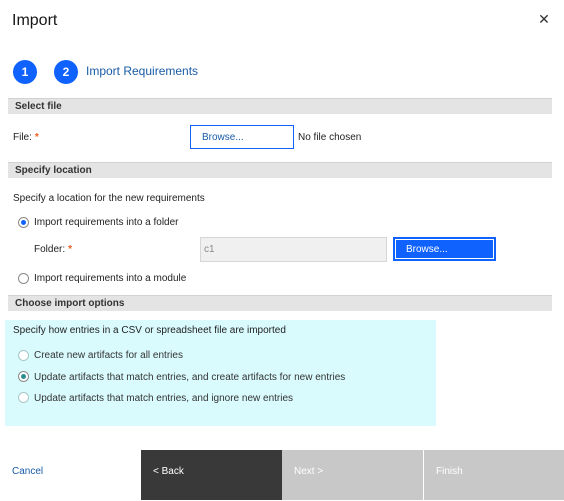  What do you see at coordinates (142, 71) in the screenshot?
I see `step-2-label: Import Requirements` at bounding box center [142, 71].